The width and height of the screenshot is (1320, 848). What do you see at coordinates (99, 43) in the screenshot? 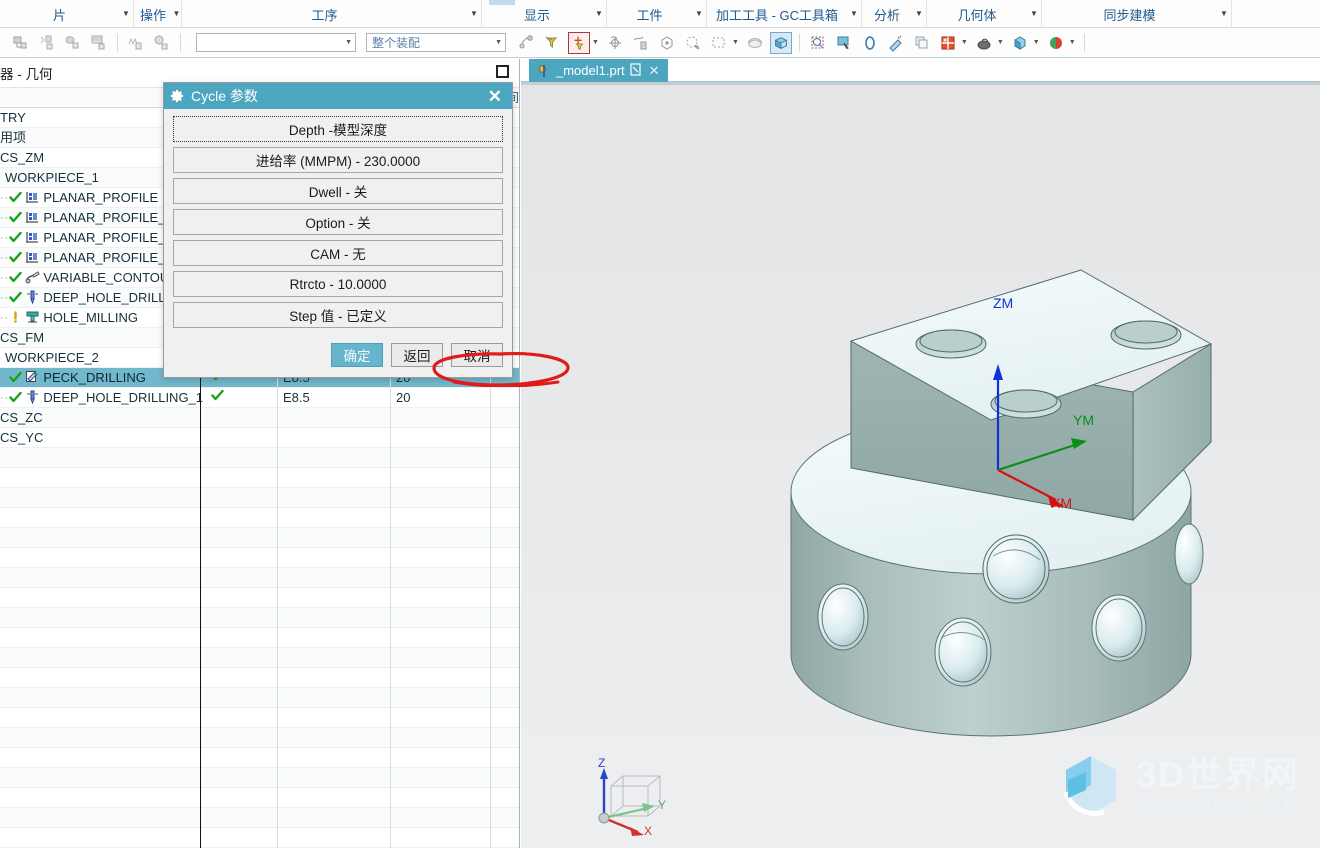
I see `geometry-view-icon` at bounding box center [99, 43].